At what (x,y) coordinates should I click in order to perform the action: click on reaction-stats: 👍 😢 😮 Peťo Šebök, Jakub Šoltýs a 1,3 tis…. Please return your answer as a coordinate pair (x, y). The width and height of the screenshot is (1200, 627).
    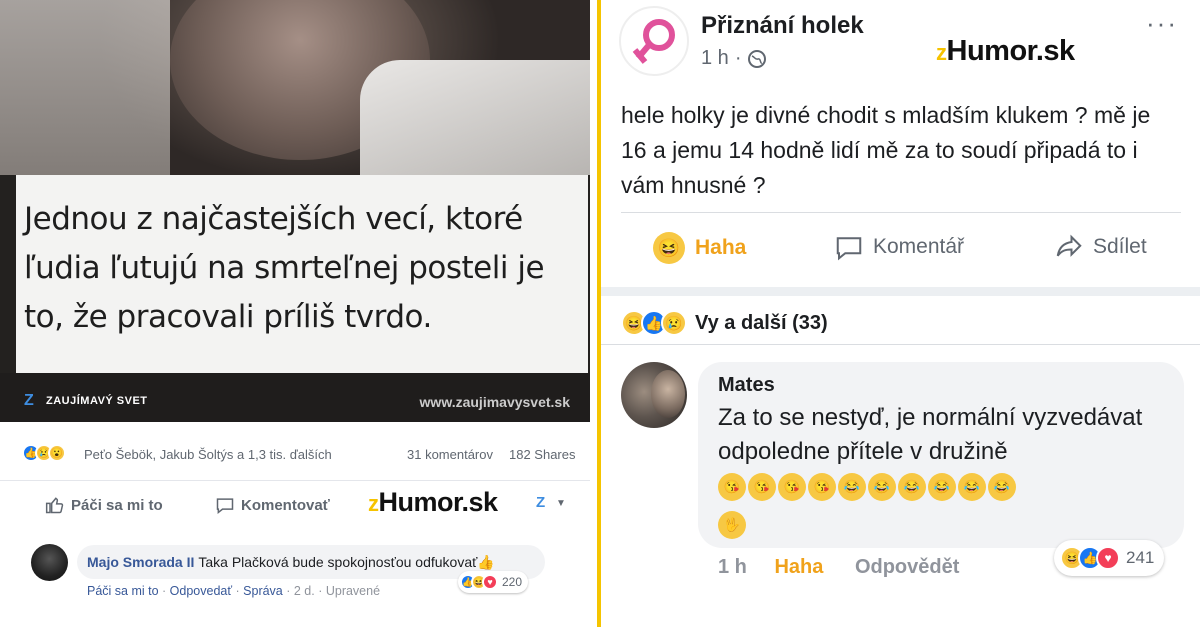
    Looking at the image, I should click on (302, 455).